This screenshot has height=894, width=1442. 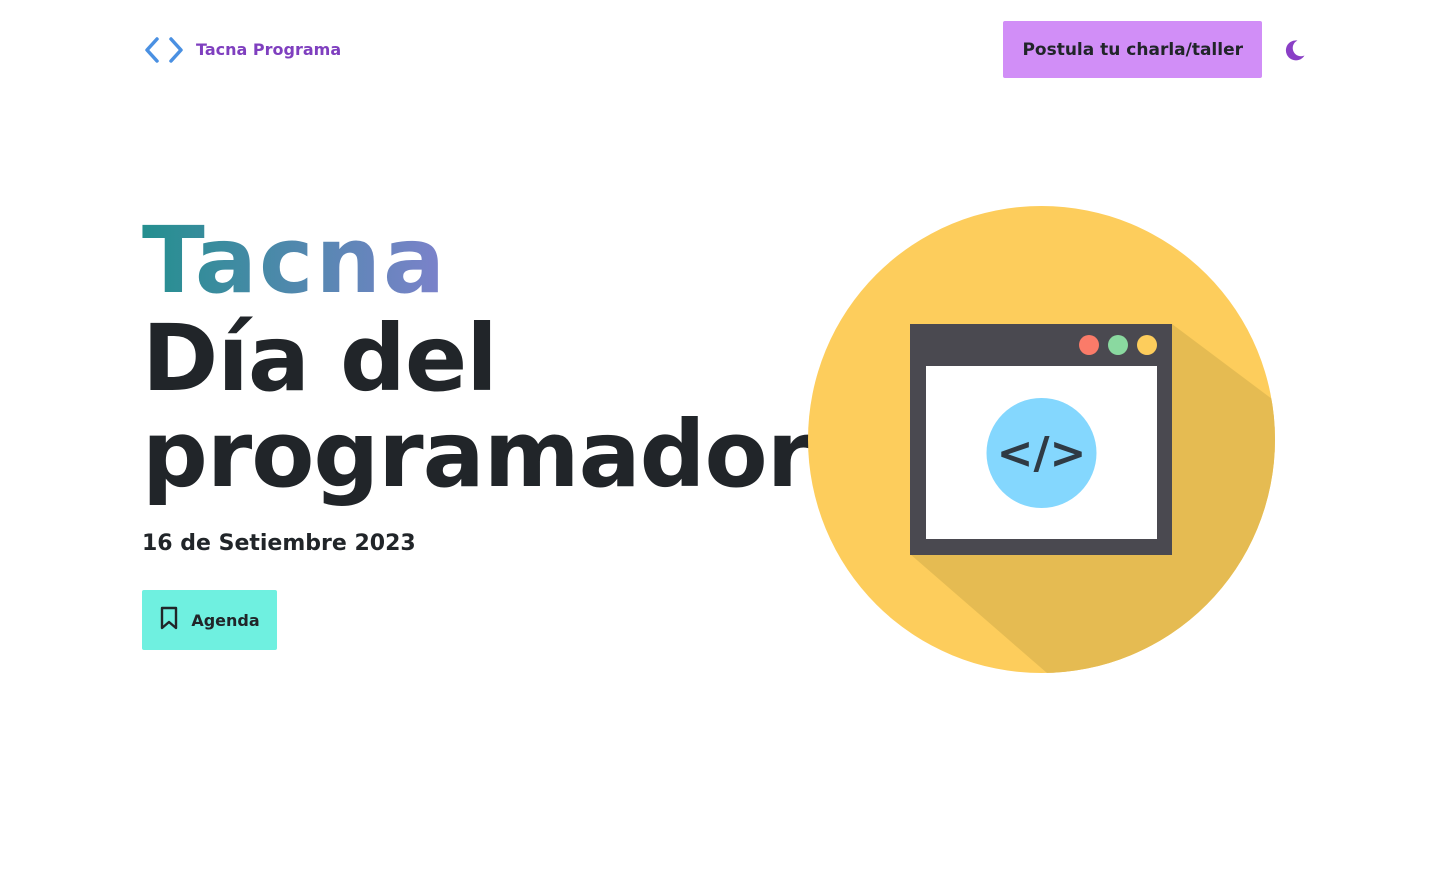 What do you see at coordinates (169, 620) in the screenshot?
I see `bookmark-icon` at bounding box center [169, 620].